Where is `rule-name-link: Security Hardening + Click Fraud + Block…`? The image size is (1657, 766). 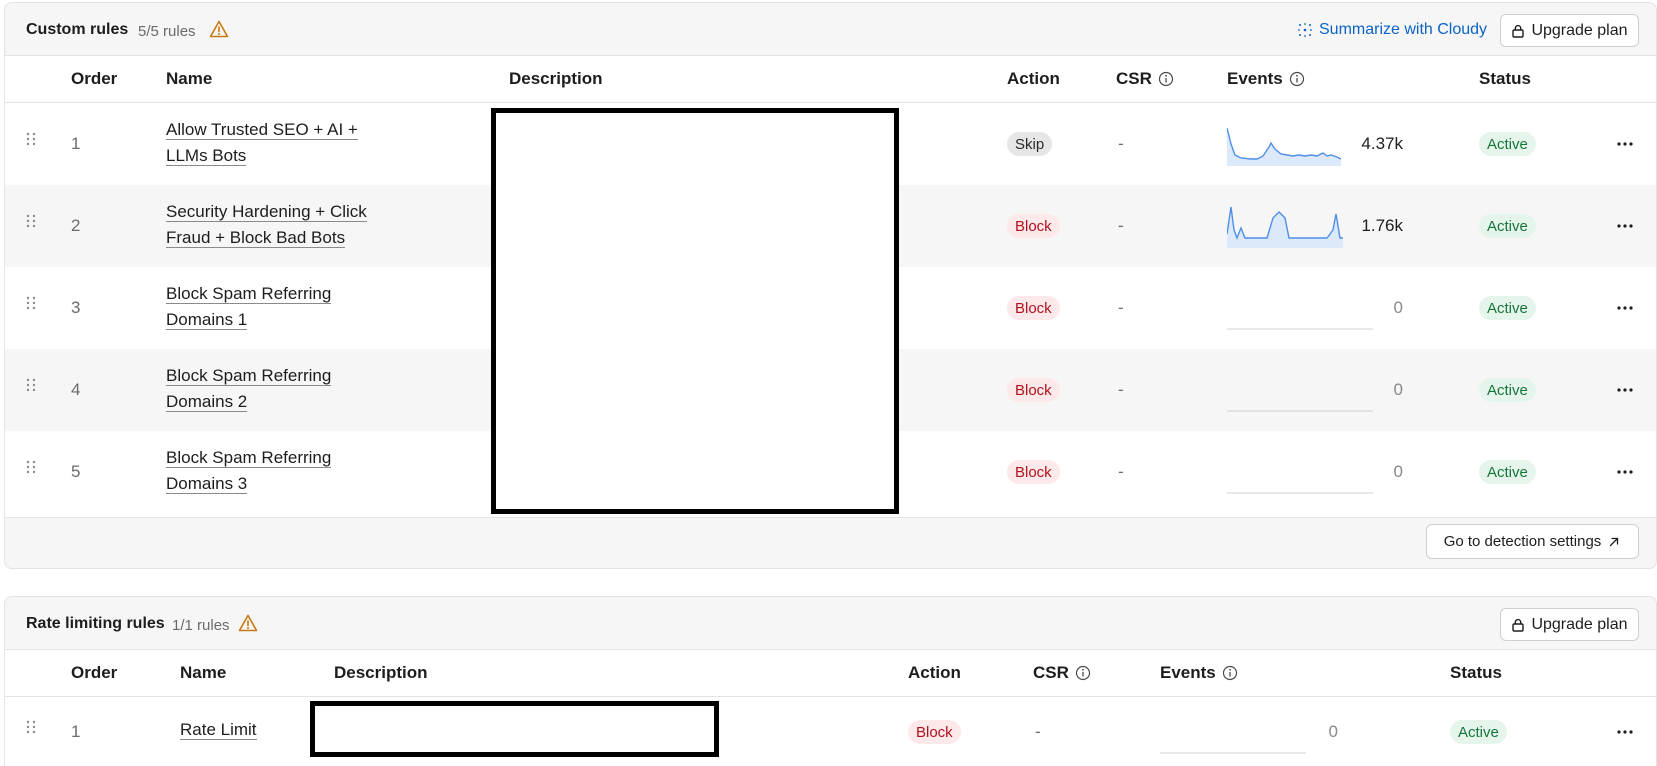 rule-name-link: Security Hardening + Click Fraud + Block… is located at coordinates (266, 225).